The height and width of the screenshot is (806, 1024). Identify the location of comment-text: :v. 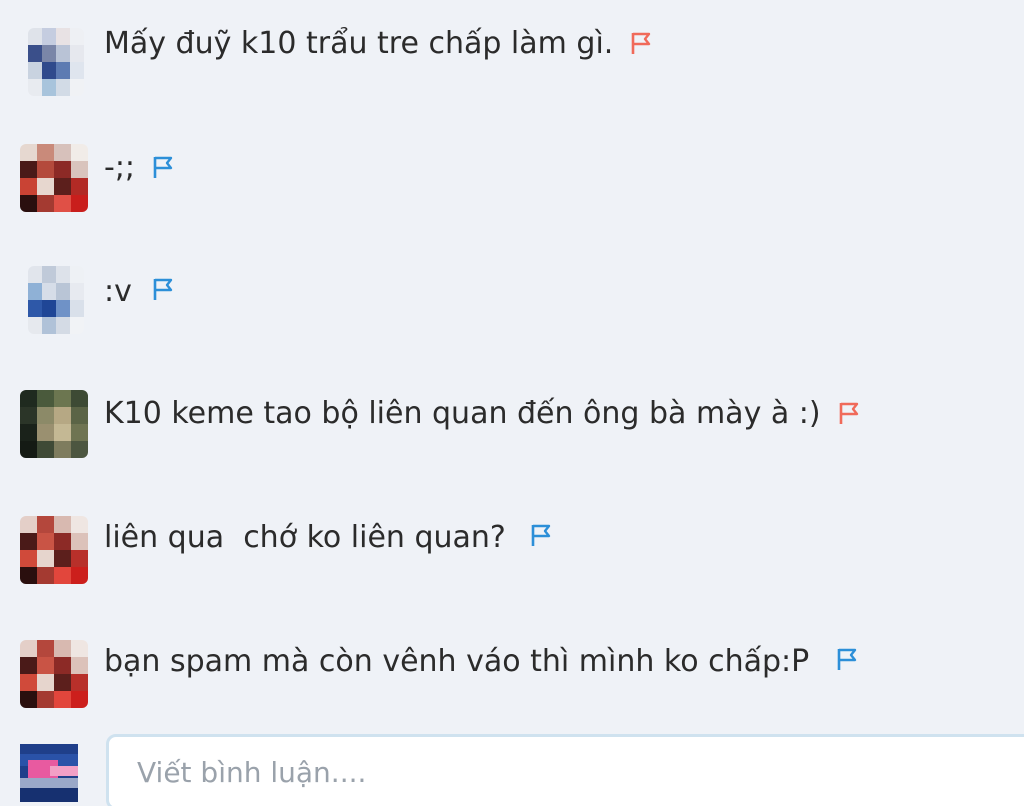
(118, 291).